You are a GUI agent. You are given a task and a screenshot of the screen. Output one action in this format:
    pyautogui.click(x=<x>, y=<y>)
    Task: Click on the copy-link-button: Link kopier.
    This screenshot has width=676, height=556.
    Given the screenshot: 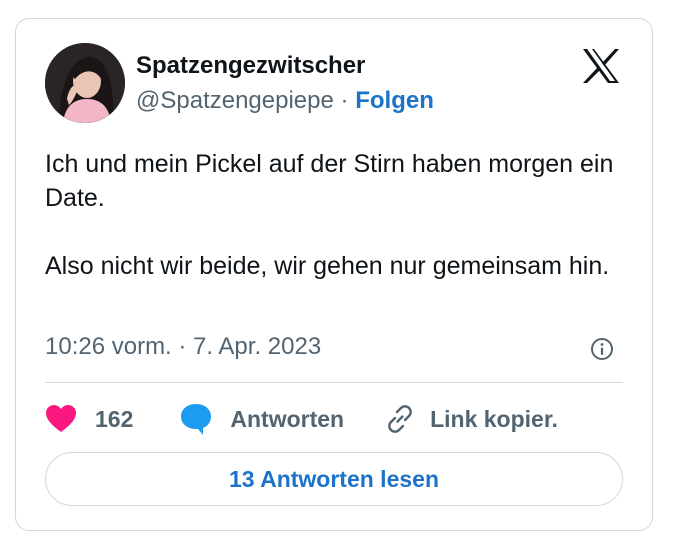 What is the action you would take?
    pyautogui.click(x=471, y=419)
    